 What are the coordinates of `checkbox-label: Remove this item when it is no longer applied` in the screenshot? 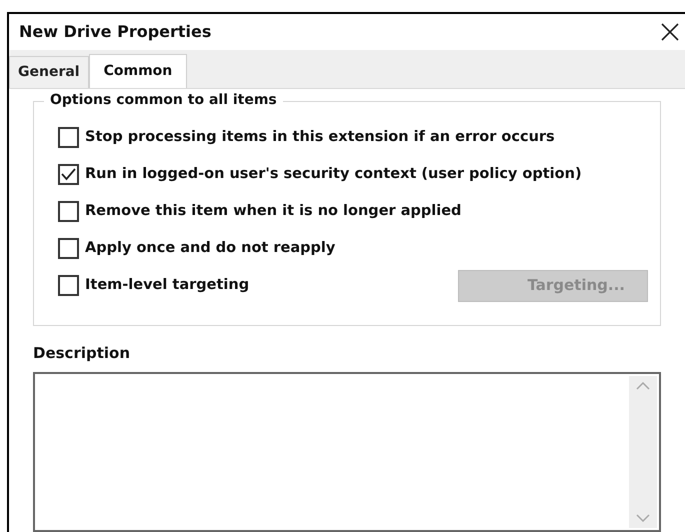 It's located at (273, 211).